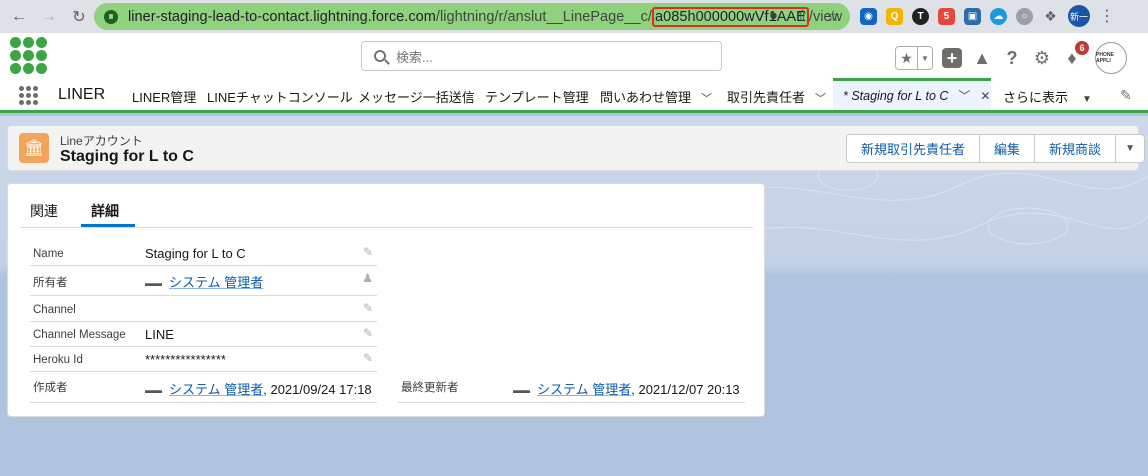 Image resolution: width=1148 pixels, height=476 pixels. I want to click on nav-item-bulk-message: メッセージ一括送信, so click(416, 96).